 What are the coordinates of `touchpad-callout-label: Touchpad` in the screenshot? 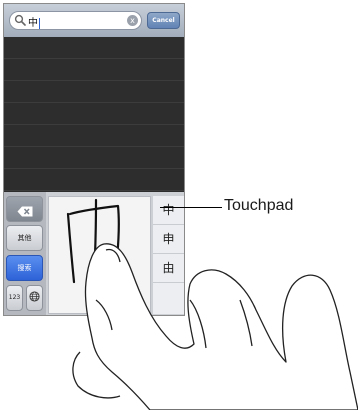 It's located at (259, 205).